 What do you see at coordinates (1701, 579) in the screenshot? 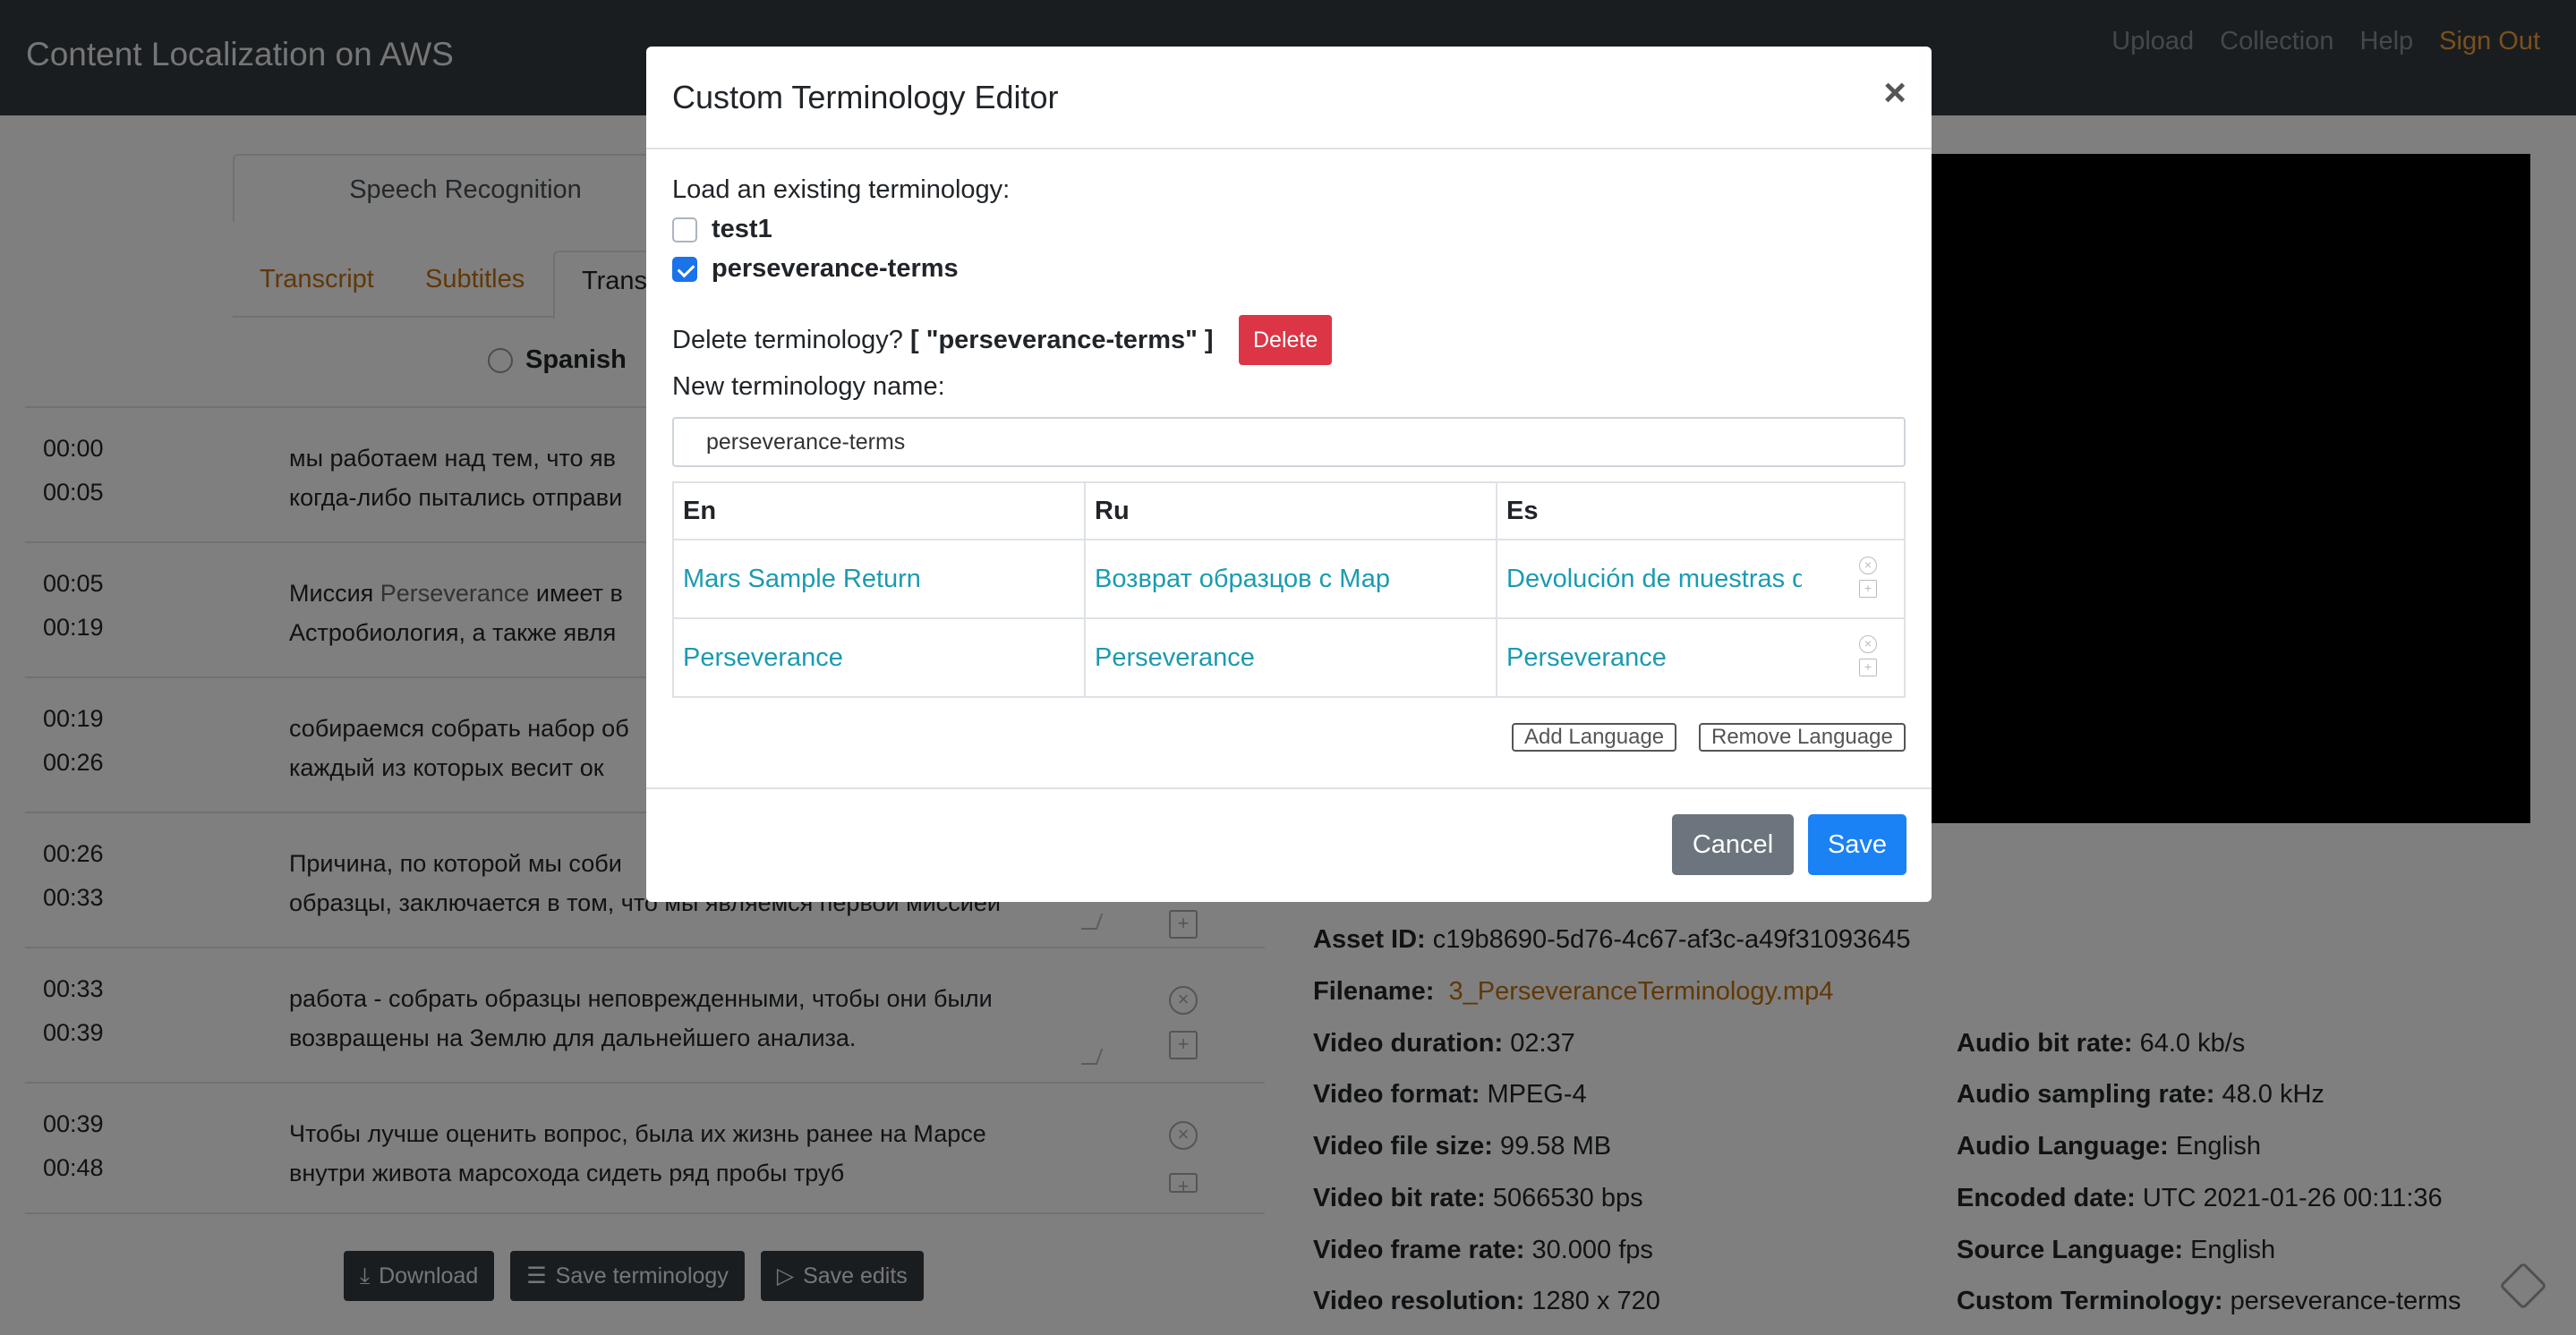
I see `term-cell: Devolución de muestras de Marte × +` at bounding box center [1701, 579].